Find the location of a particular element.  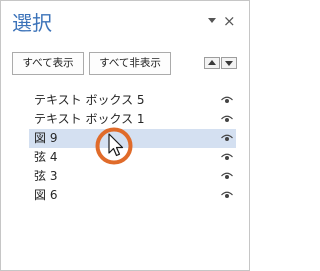

list-item-label: テキスト ボックス 5 is located at coordinates (89, 100).